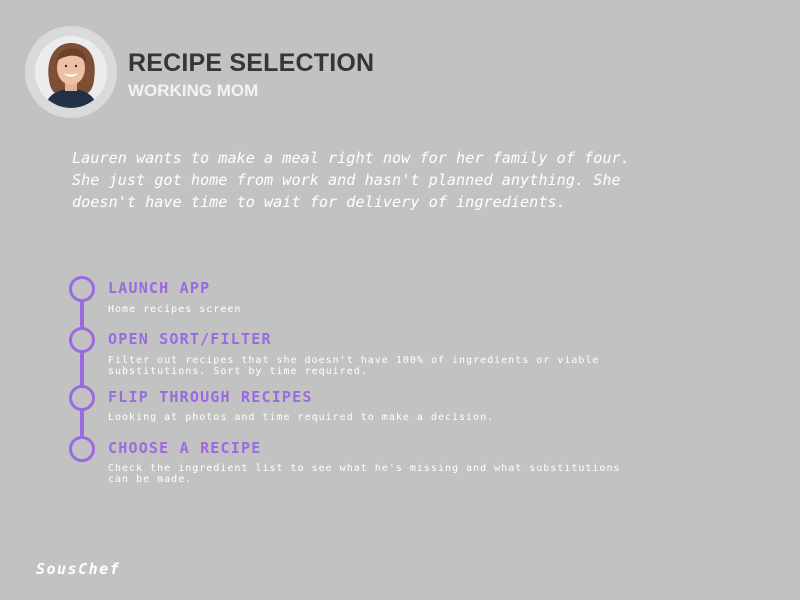 This screenshot has height=600, width=800. I want to click on avatar, so click(71, 72).